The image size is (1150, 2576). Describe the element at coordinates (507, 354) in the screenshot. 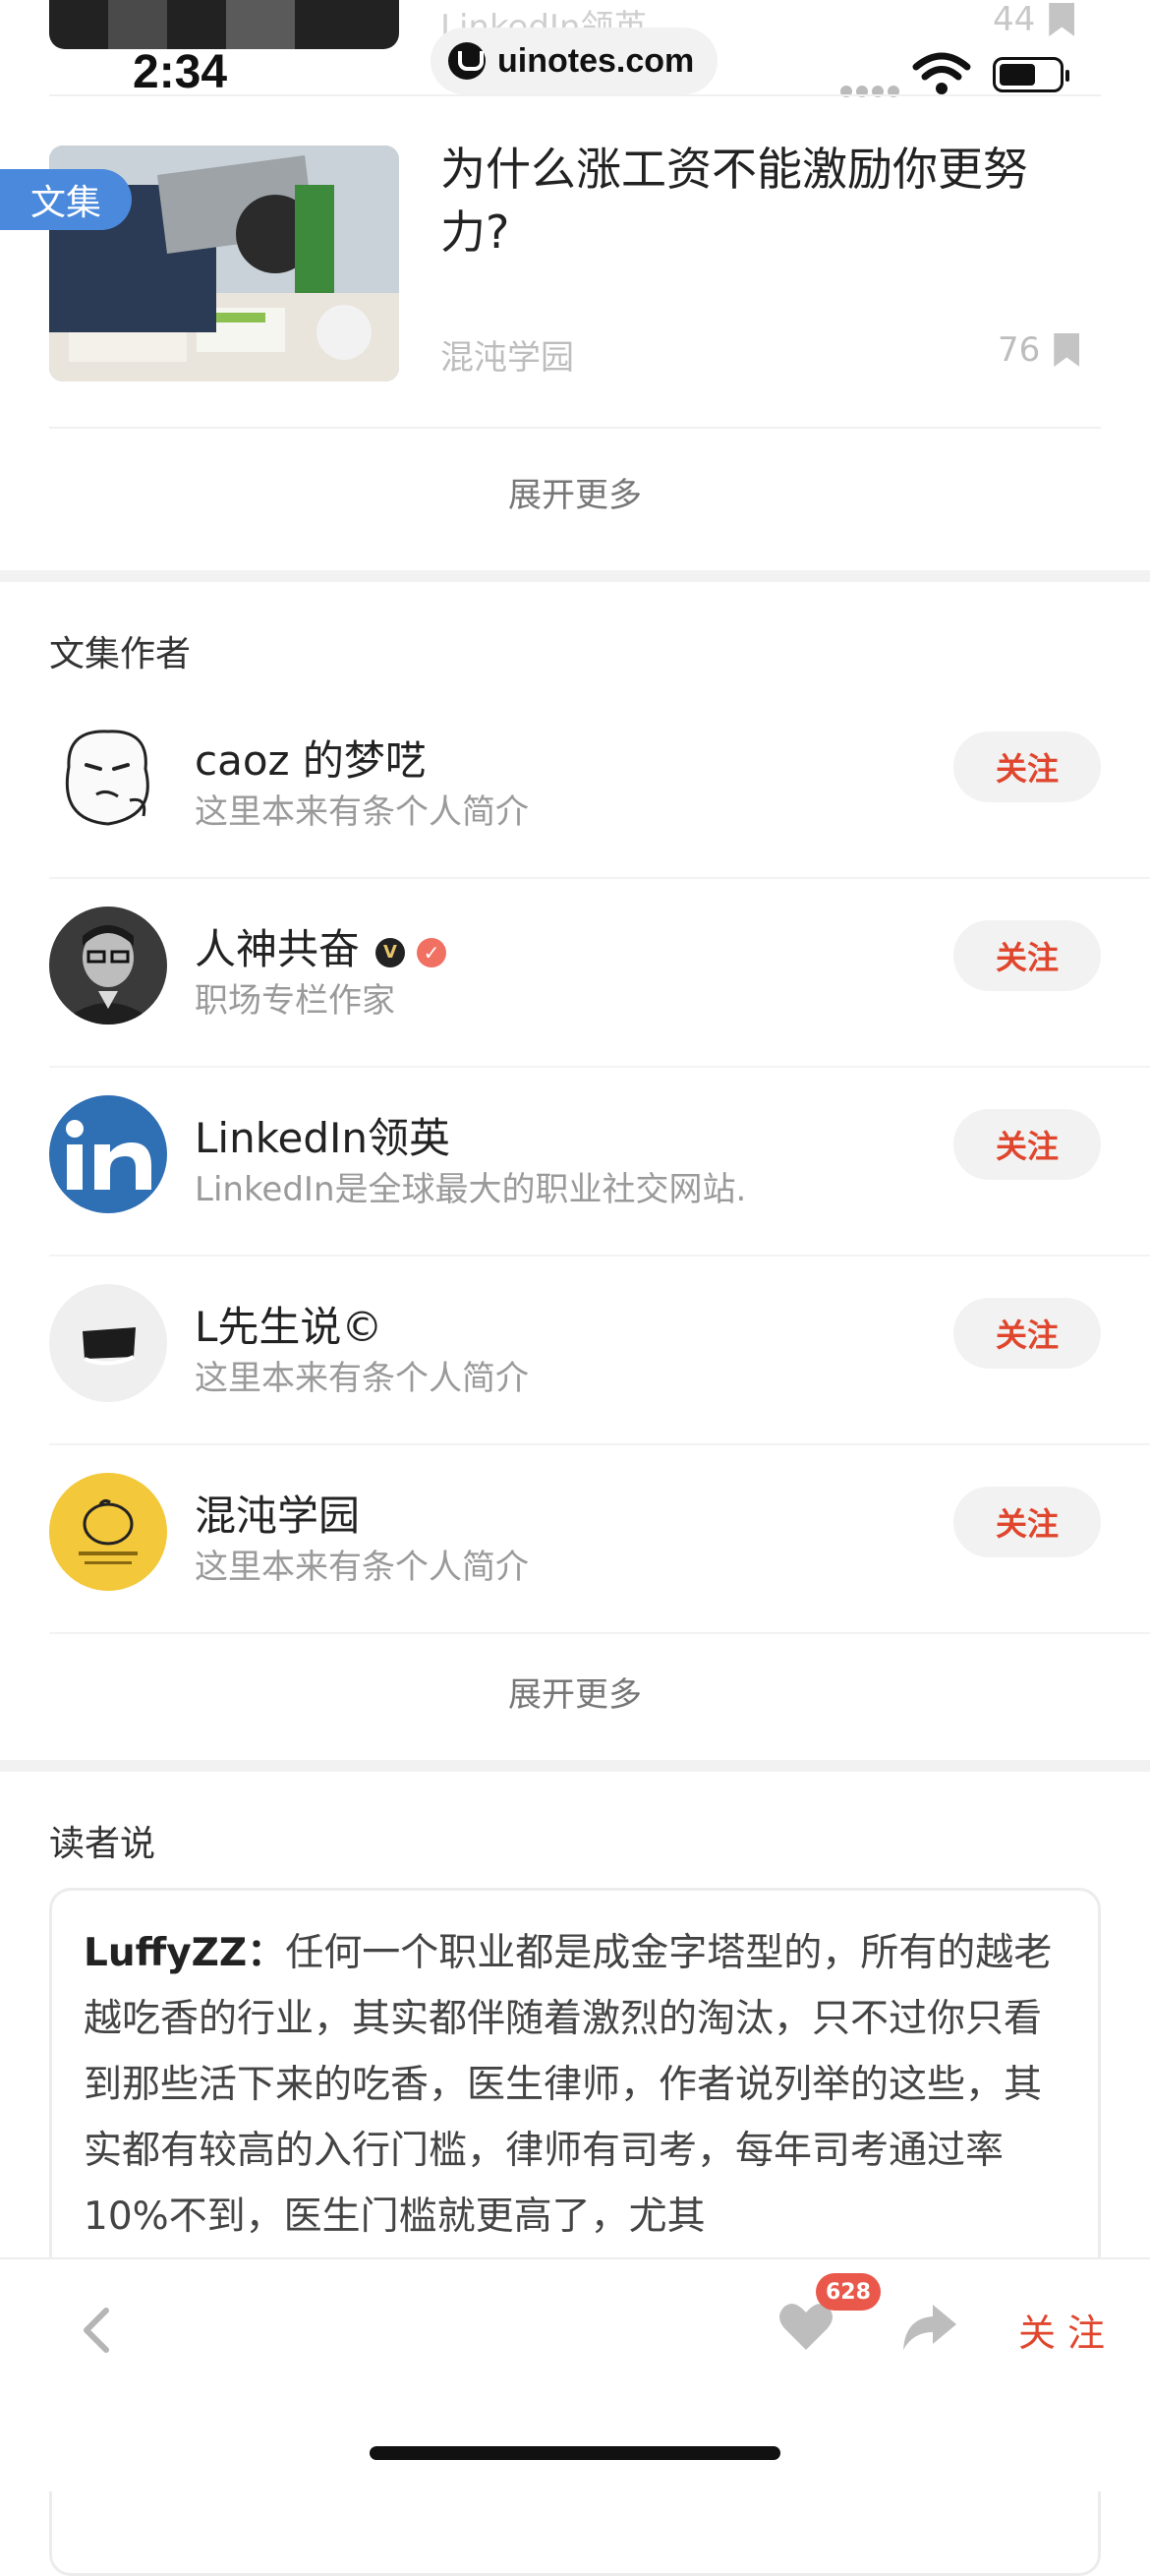

I see `article-source: 混沌学园` at that location.